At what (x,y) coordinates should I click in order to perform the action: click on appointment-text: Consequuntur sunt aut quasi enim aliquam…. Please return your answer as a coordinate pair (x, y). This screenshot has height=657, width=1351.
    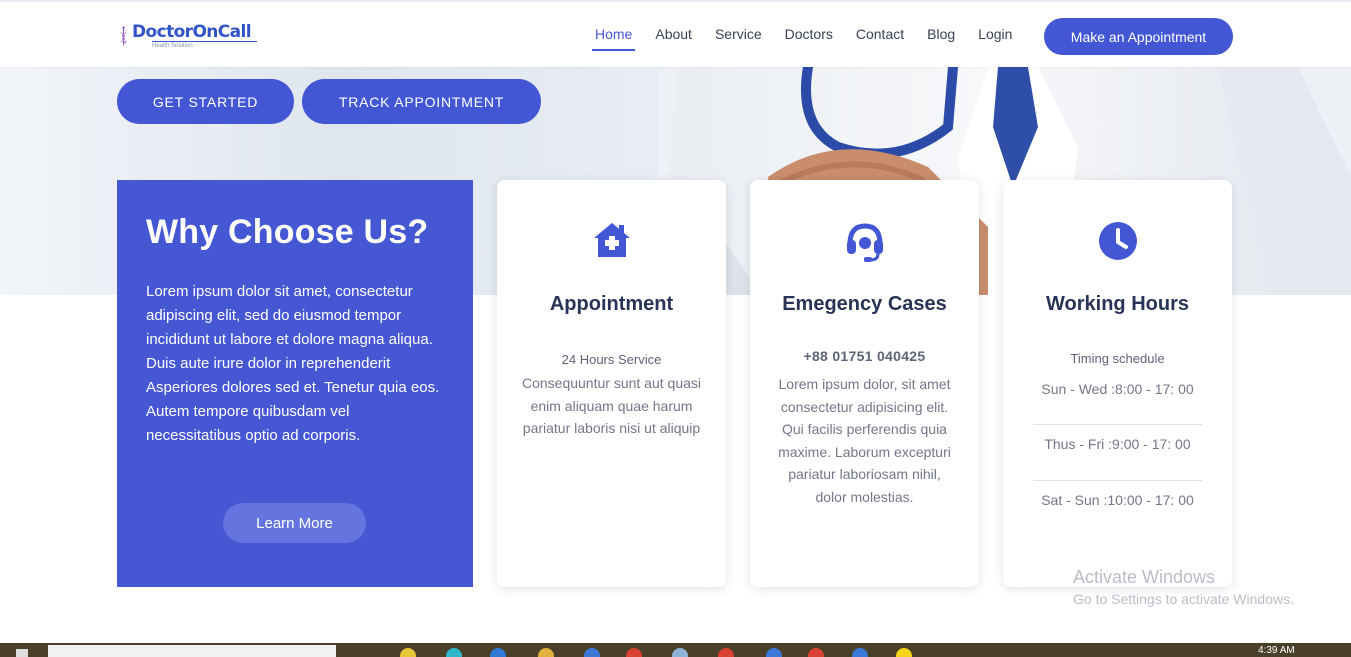
    Looking at the image, I should click on (611, 405).